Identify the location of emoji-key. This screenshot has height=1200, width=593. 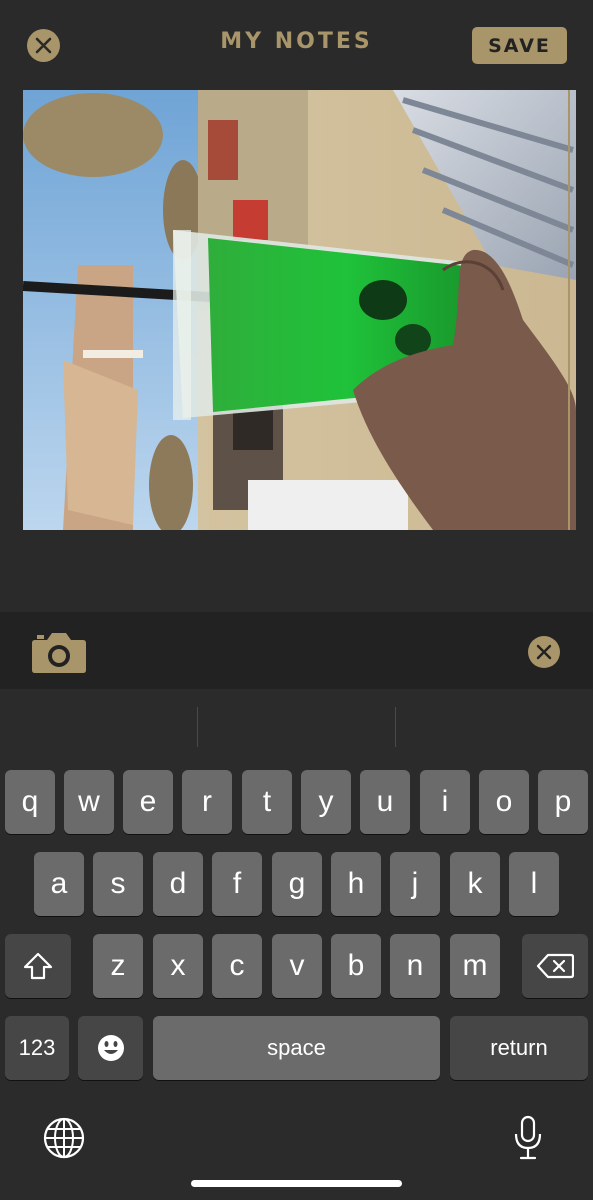
(110, 1048).